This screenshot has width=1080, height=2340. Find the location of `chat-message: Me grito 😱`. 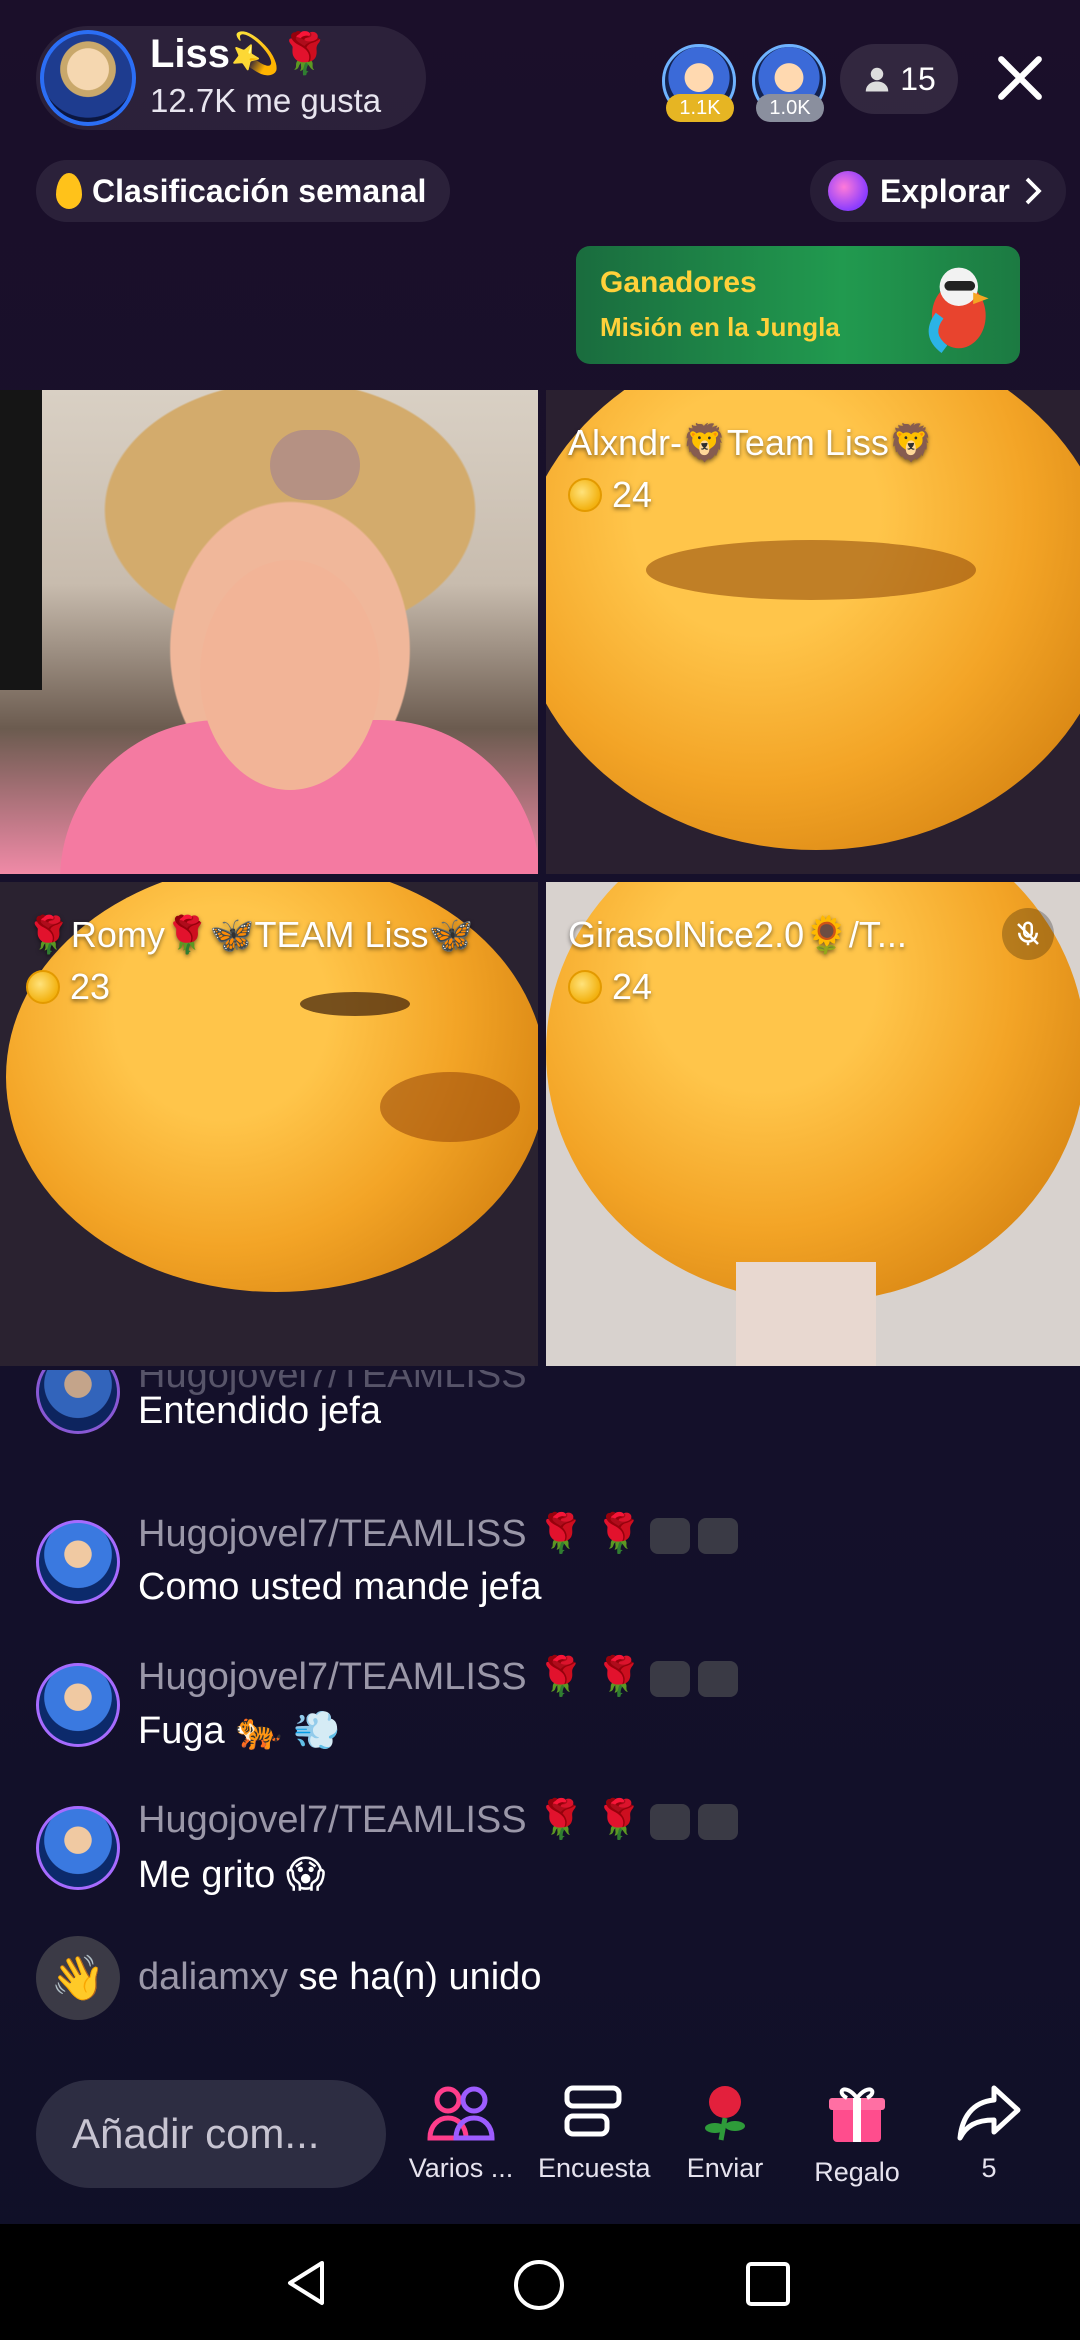

chat-message: Me grito 😱 is located at coordinates (232, 1875).